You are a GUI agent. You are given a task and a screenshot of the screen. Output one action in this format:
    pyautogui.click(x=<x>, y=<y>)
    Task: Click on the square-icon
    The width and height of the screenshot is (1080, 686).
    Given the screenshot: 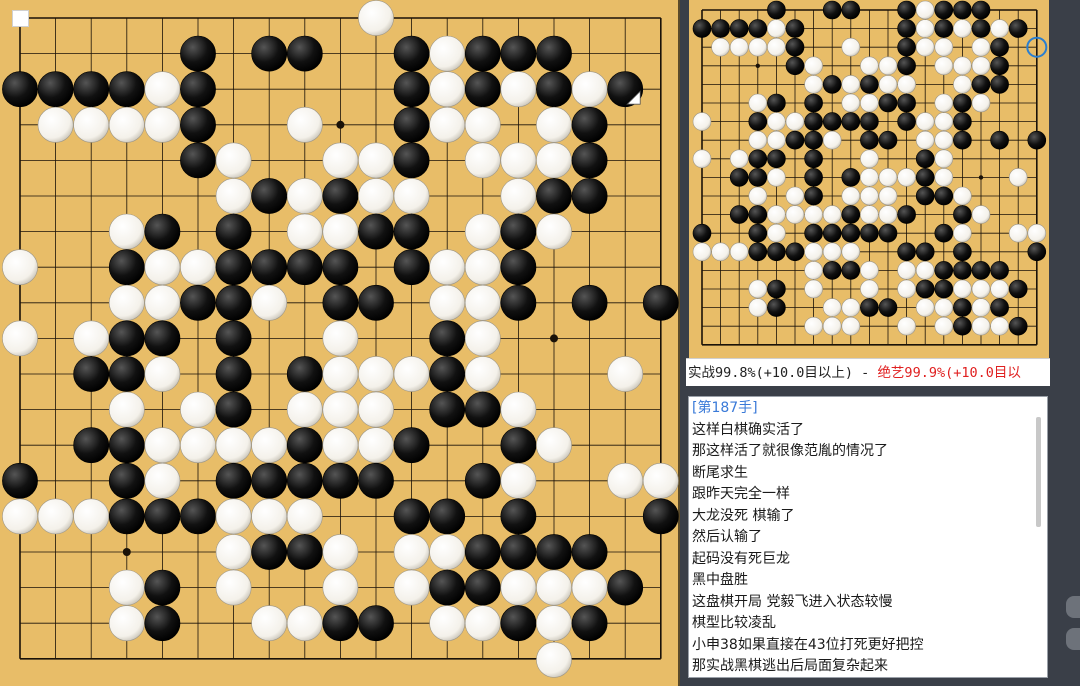 What is the action you would take?
    pyautogui.click(x=20, y=18)
    